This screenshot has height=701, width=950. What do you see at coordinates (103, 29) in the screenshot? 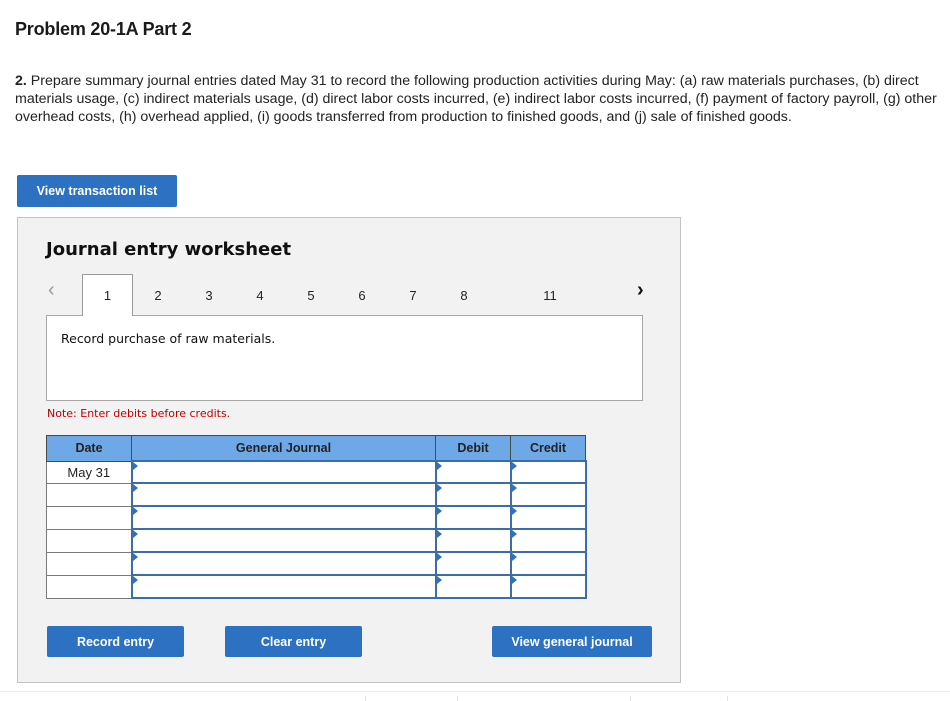
I see `page-title: Problem 20-1A Part 2` at bounding box center [103, 29].